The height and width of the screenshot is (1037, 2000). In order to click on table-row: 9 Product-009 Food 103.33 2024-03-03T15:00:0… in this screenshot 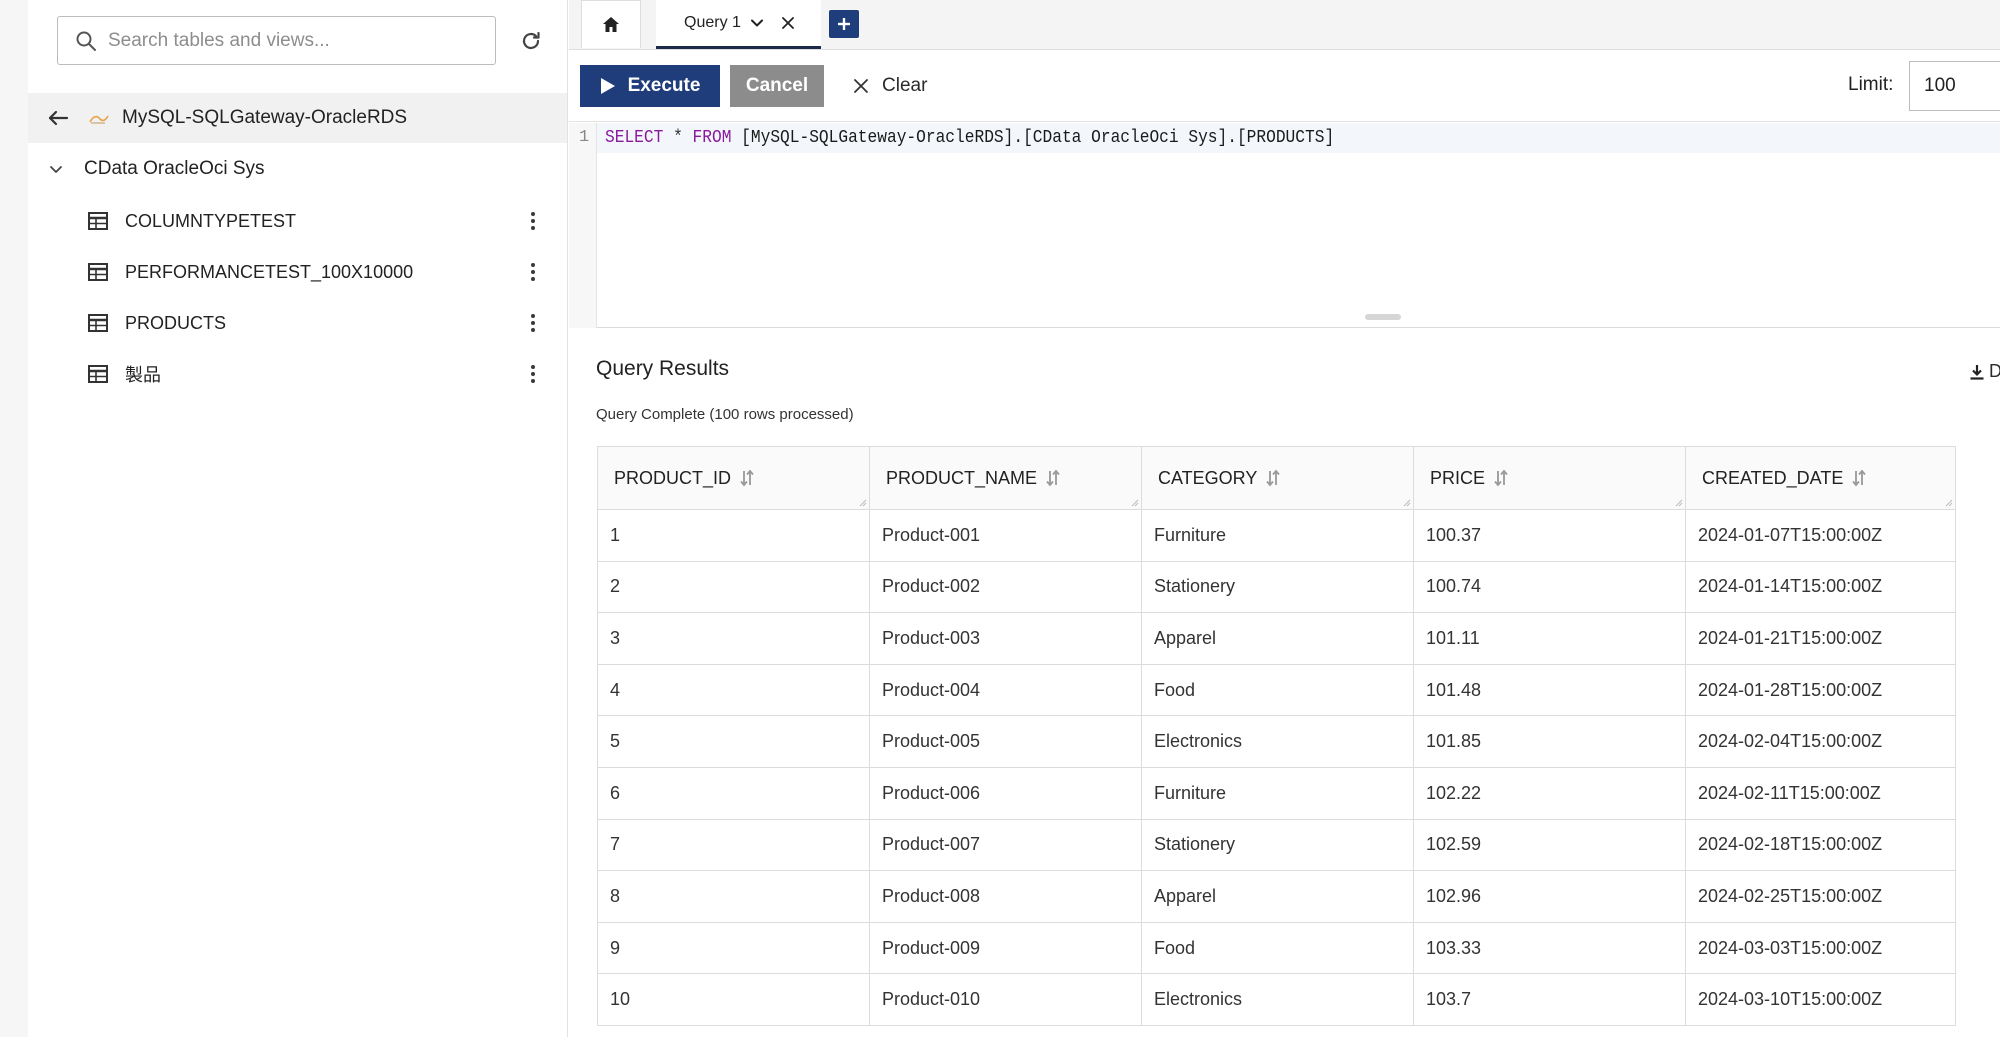, I will do `click(1276, 948)`.